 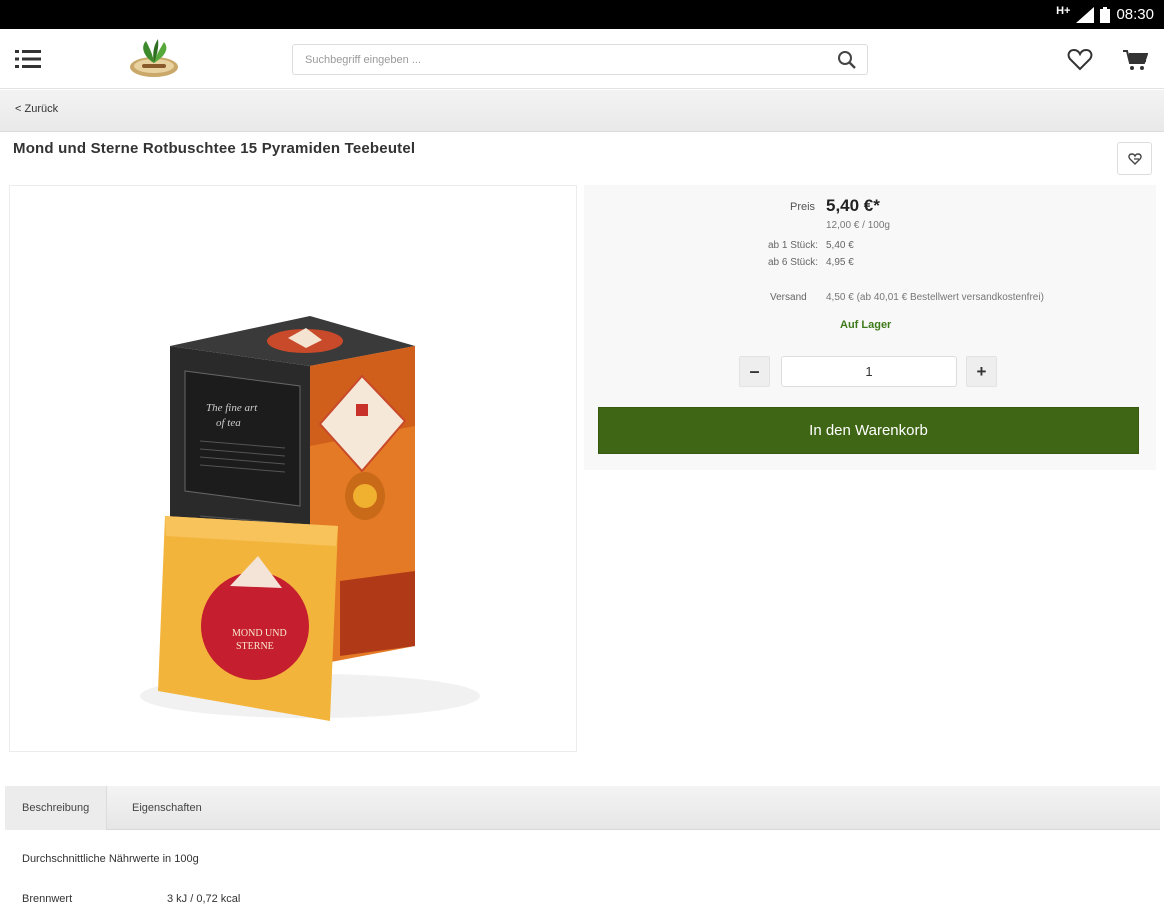 What do you see at coordinates (840, 262) in the screenshot?
I see `tier-value: 4,95 €` at bounding box center [840, 262].